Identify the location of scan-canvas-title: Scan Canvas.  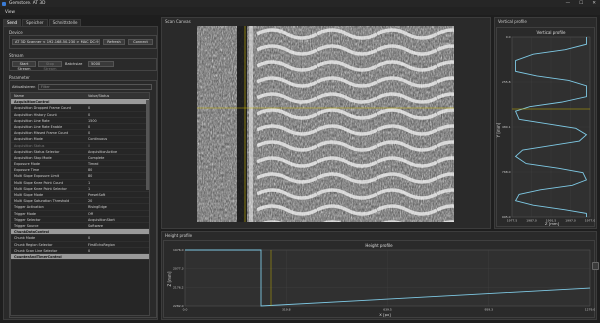
(178, 21).